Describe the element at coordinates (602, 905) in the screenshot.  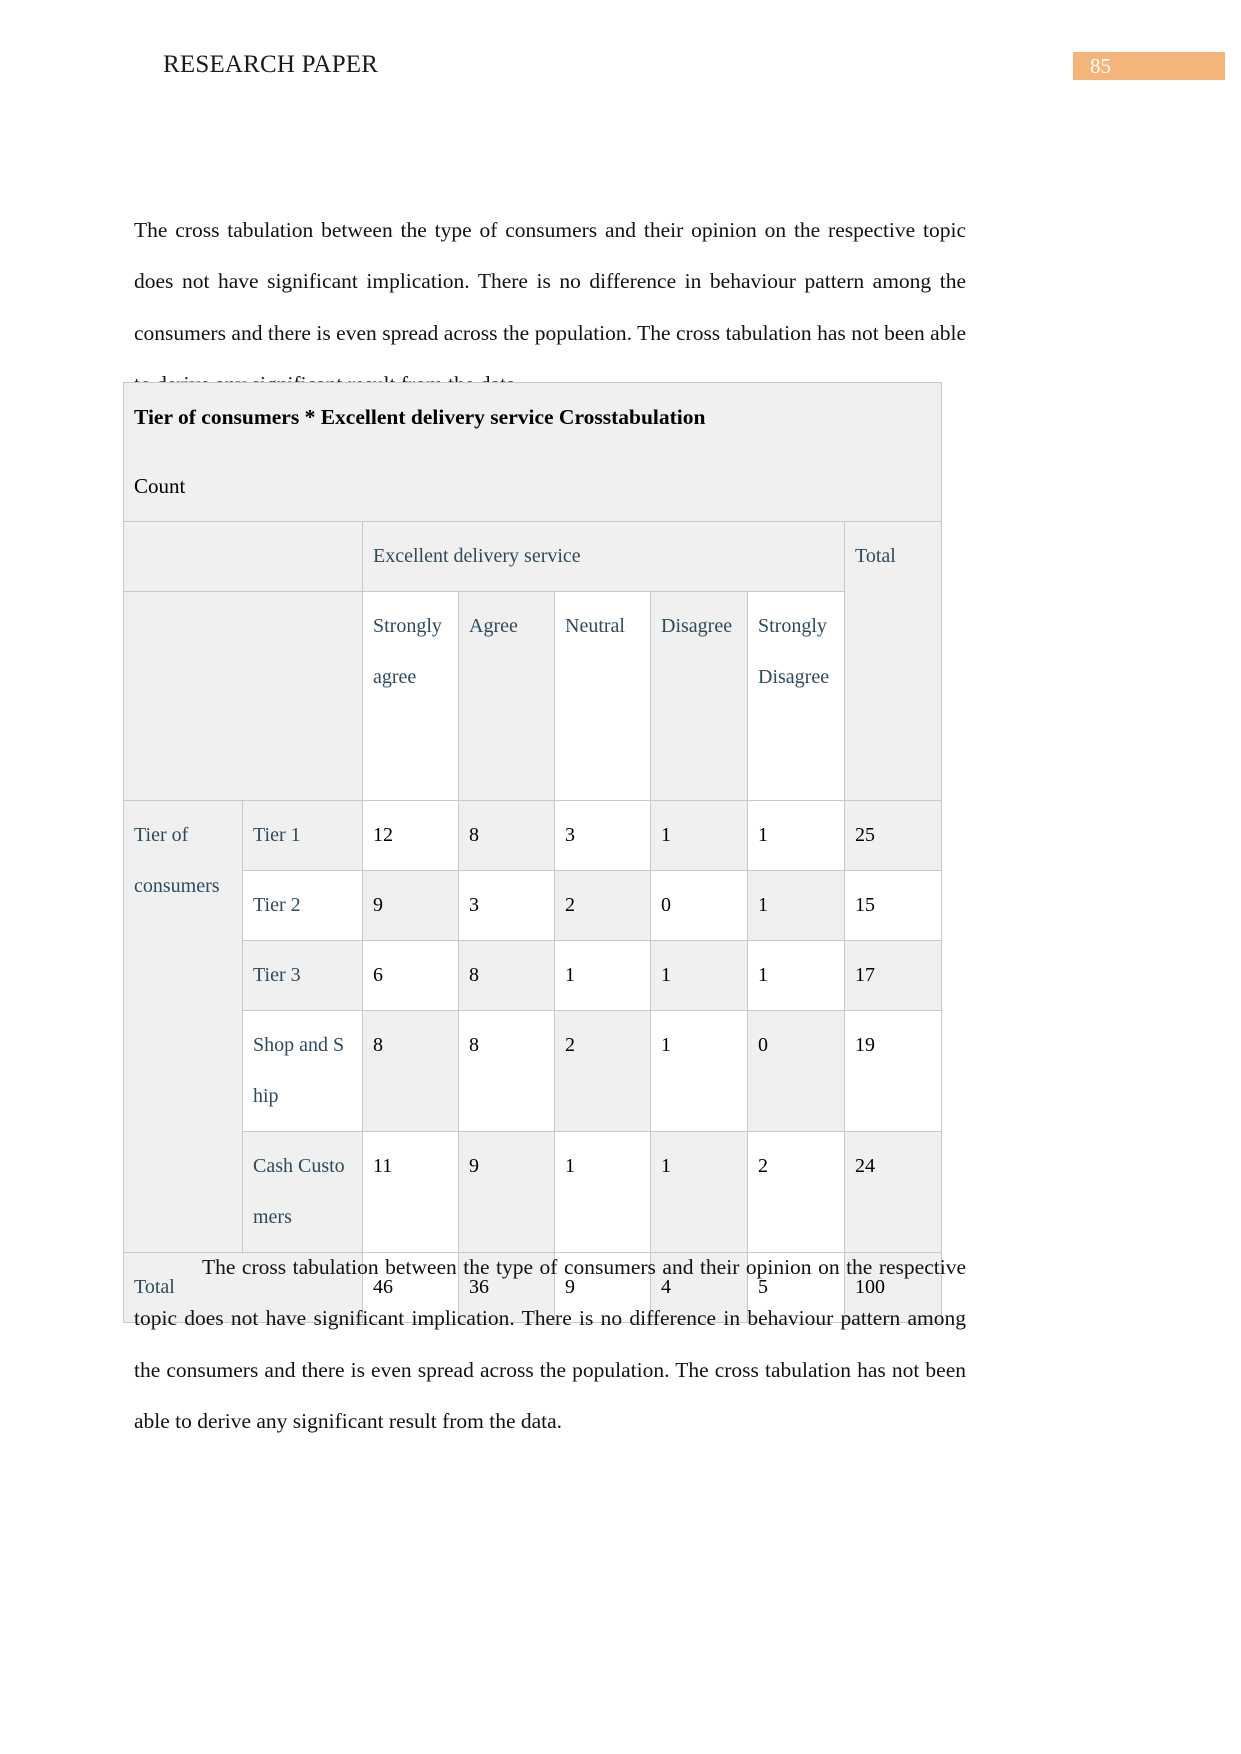
I see `cell-tier2-neutral: 2` at that location.